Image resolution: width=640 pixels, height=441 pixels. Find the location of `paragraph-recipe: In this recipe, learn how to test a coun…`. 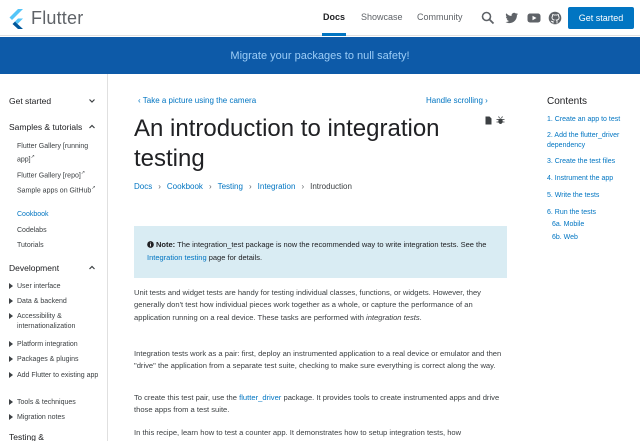

paragraph-recipe: In this recipe, learn how to test a coun… is located at coordinates (298, 432).